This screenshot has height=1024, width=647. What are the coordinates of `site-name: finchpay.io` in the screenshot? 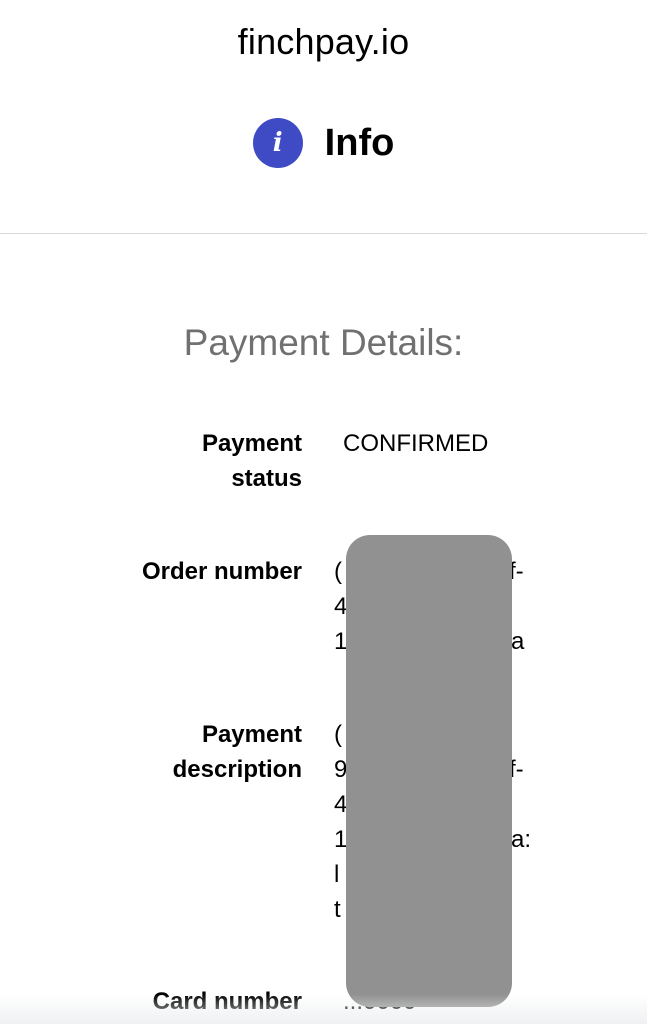 It's located at (323, 41).